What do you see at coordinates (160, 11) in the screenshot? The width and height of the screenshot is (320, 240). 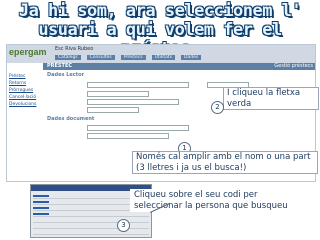 I see `title-line-1: Ja hi som, ara seleccionem l'` at bounding box center [160, 11].